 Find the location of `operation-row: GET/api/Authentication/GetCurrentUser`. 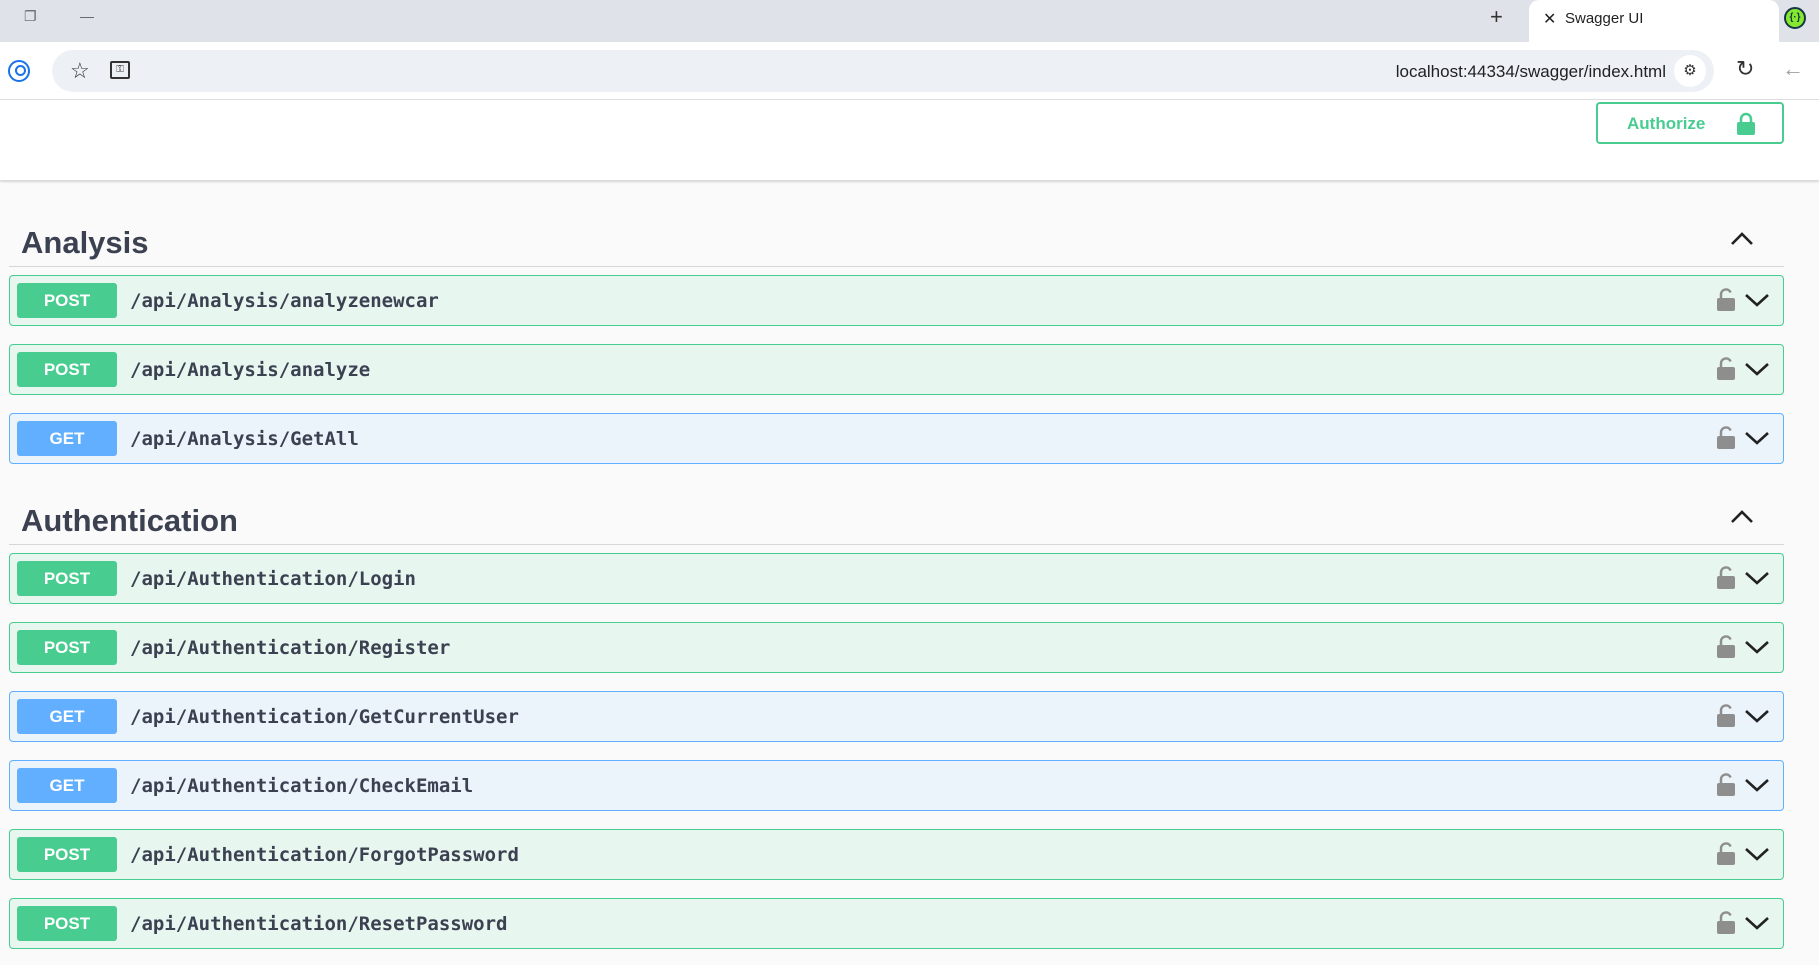

operation-row: GET/api/Authentication/GetCurrentUser is located at coordinates (896, 716).